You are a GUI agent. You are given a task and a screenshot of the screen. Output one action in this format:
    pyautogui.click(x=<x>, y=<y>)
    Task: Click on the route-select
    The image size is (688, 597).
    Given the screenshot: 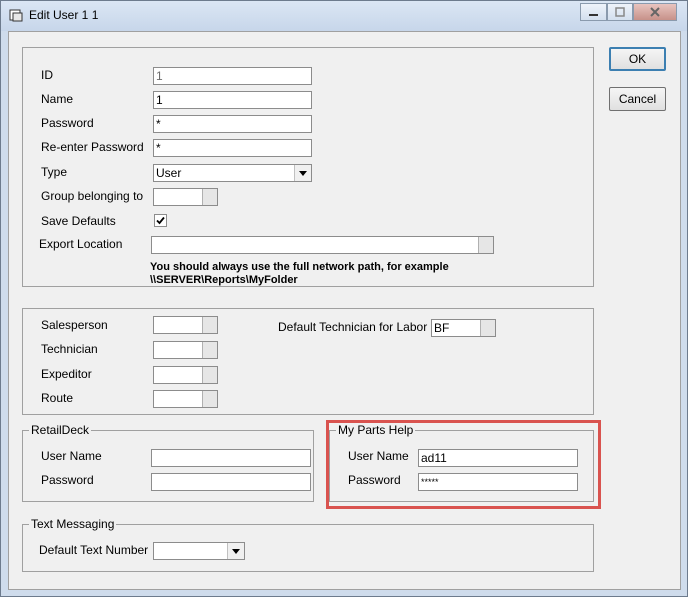 What is the action you would take?
    pyautogui.click(x=185, y=399)
    